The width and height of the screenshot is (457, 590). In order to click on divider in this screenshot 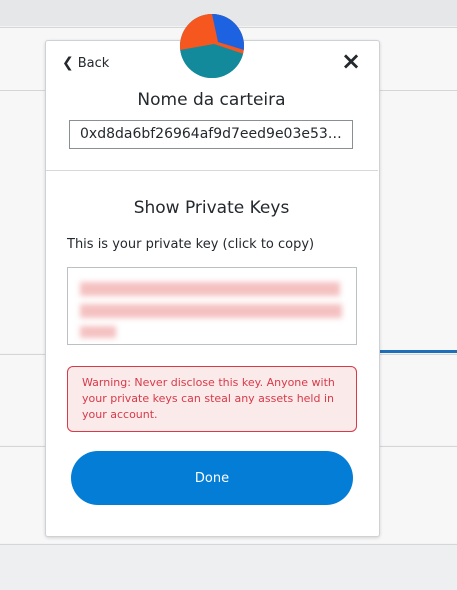, I will do `click(212, 170)`.